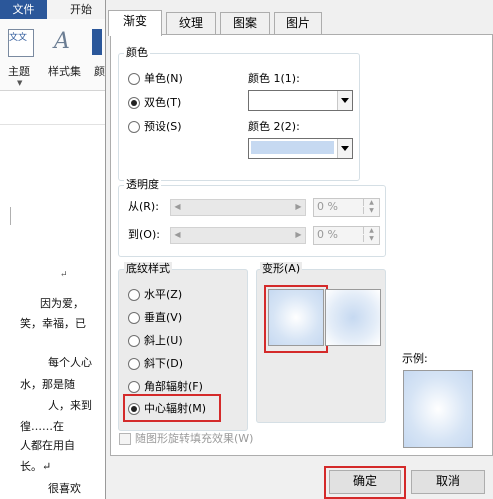 This screenshot has width=493, height=499. I want to click on ribbon: 文文 主题 ▼ A 样式集 颜, so click(55, 55).